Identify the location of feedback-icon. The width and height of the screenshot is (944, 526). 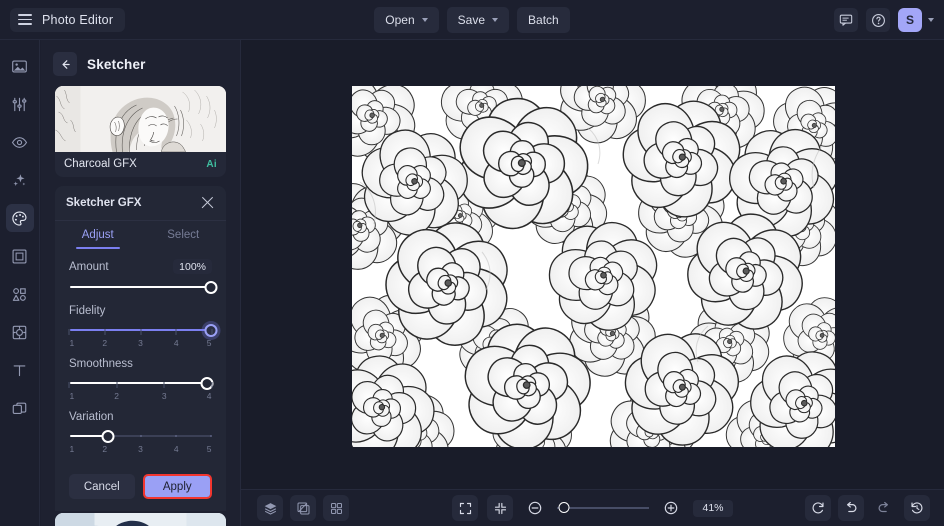
(846, 20).